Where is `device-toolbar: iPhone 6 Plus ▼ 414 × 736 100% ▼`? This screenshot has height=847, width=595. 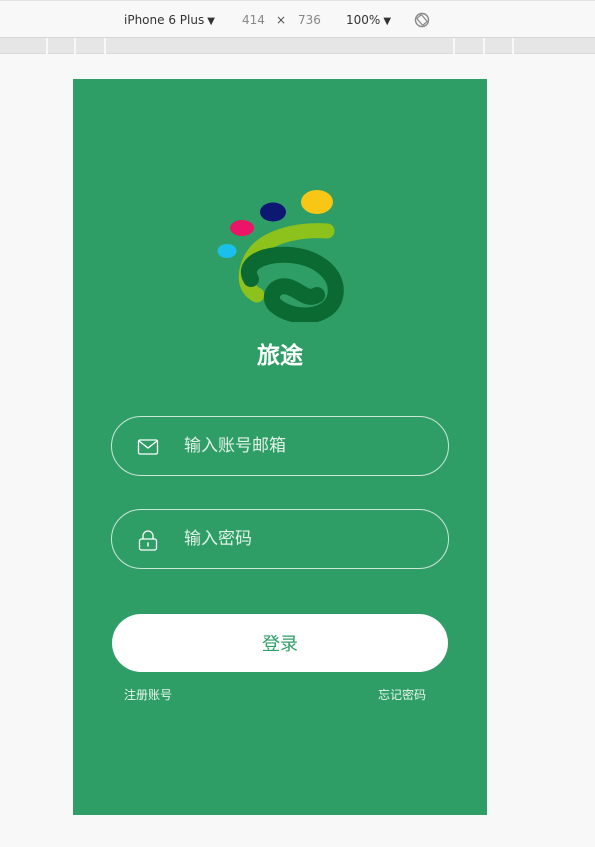
device-toolbar: iPhone 6 Plus ▼ 414 × 736 100% ▼ is located at coordinates (297, 19).